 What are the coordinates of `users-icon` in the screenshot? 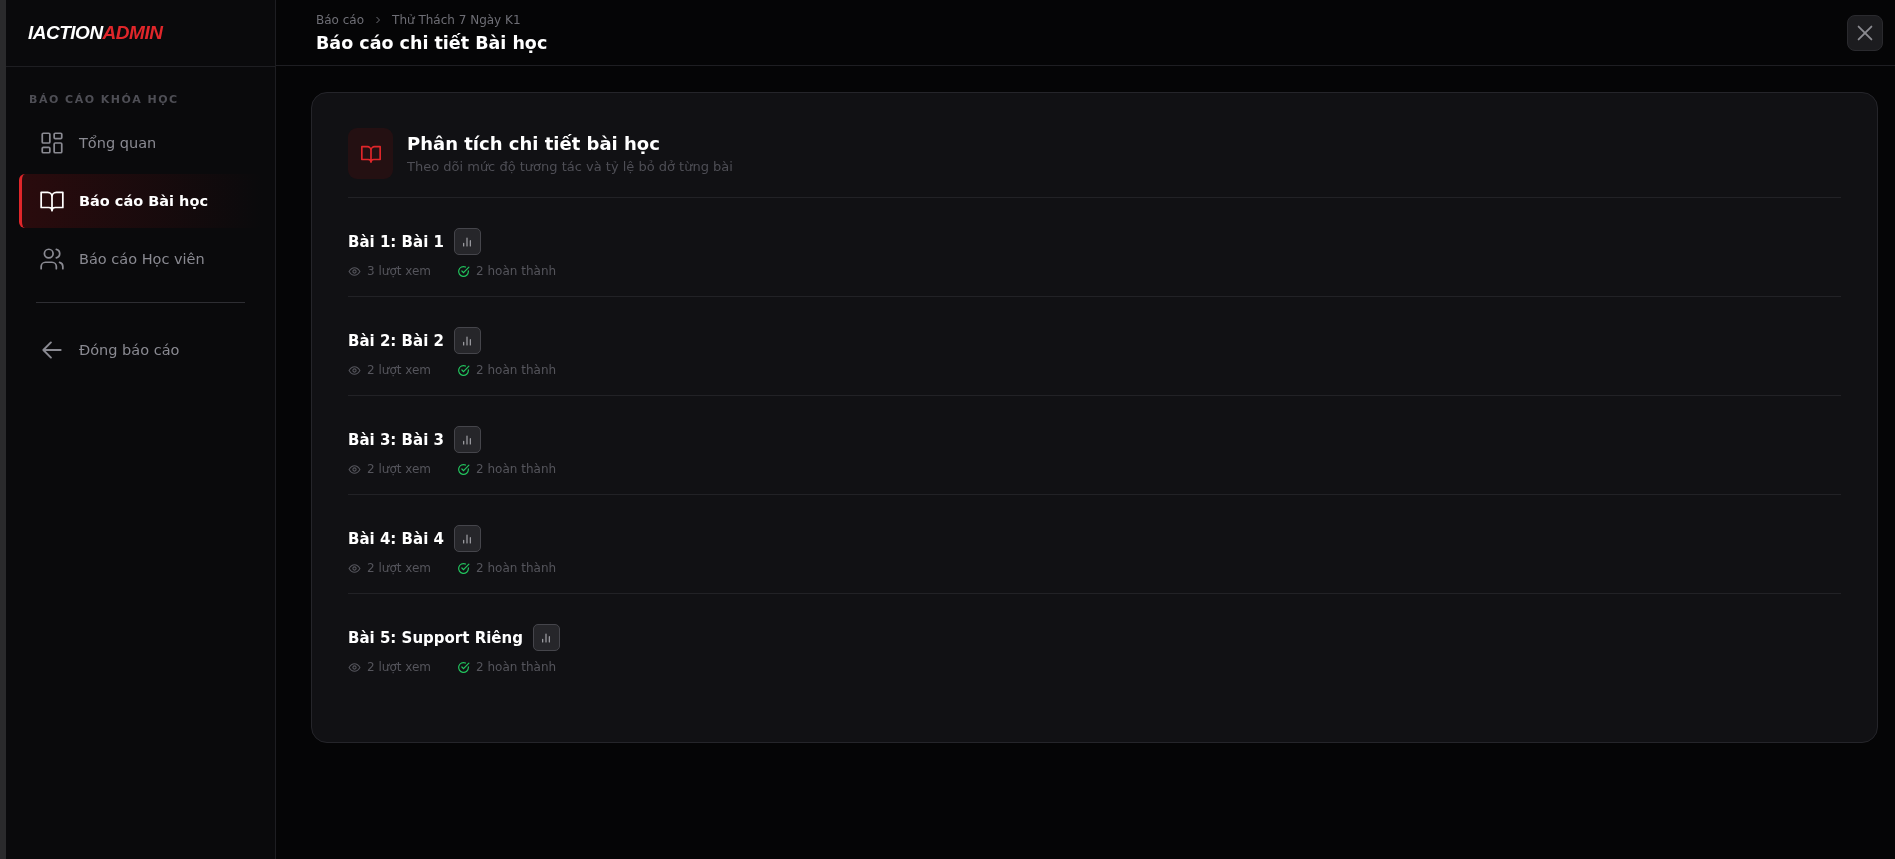 It's located at (52, 259).